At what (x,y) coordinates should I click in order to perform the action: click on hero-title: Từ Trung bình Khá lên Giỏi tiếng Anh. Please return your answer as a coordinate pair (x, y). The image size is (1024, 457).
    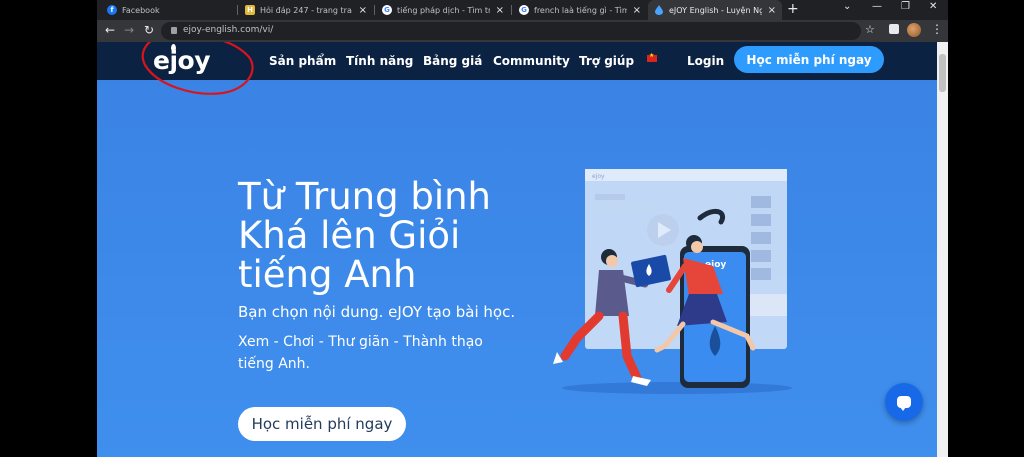
    Looking at the image, I should click on (393, 235).